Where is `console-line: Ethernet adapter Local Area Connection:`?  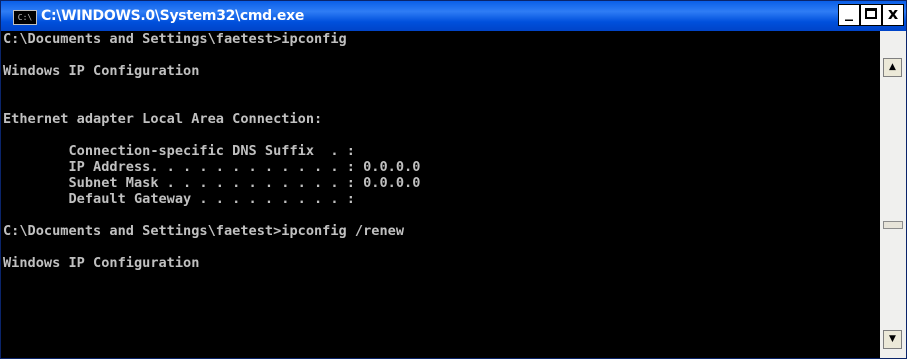 console-line: Ethernet adapter Local Area Connection: is located at coordinates (163, 119).